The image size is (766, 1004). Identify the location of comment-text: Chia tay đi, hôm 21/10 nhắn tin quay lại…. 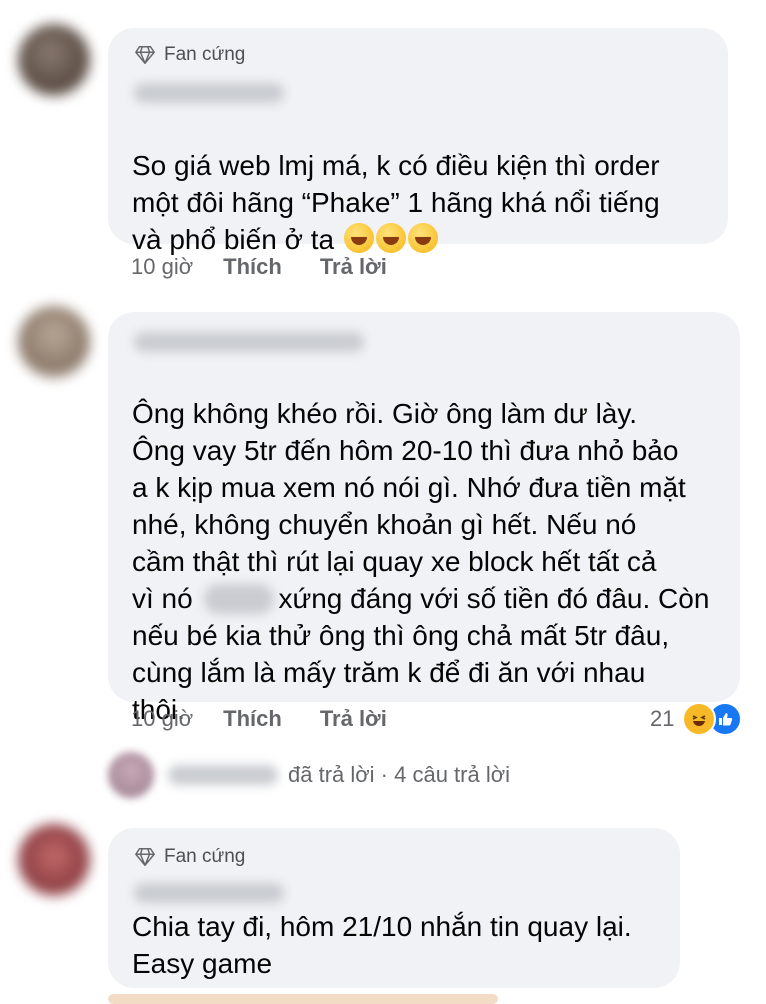
(382, 945).